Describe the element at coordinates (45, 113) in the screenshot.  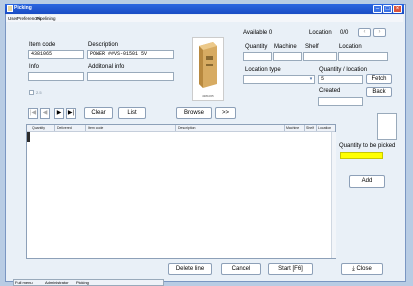
I see `prev-record-button: ◀` at that location.